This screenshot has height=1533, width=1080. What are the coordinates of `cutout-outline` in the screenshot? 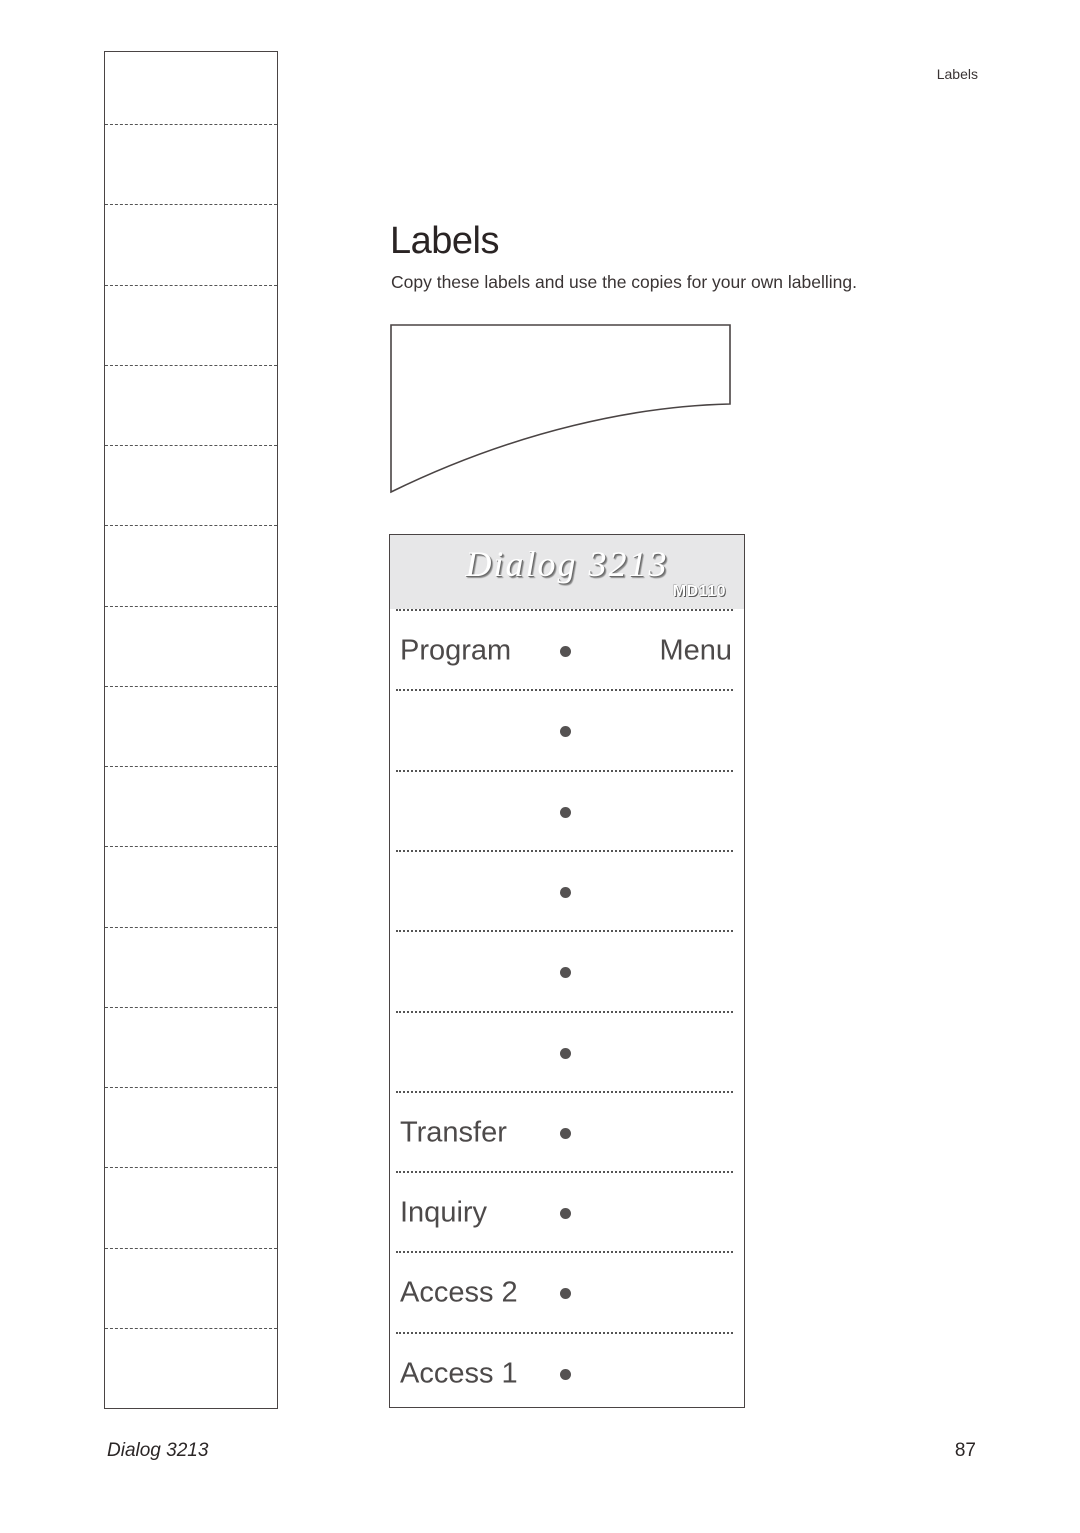 It's located at (560, 409).